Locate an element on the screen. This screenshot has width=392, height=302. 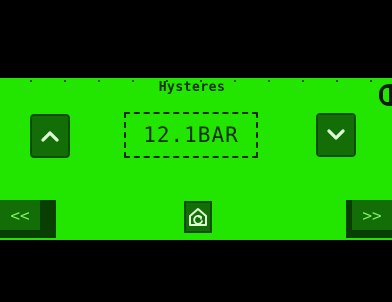
next-page-button: >> is located at coordinates (372, 215).